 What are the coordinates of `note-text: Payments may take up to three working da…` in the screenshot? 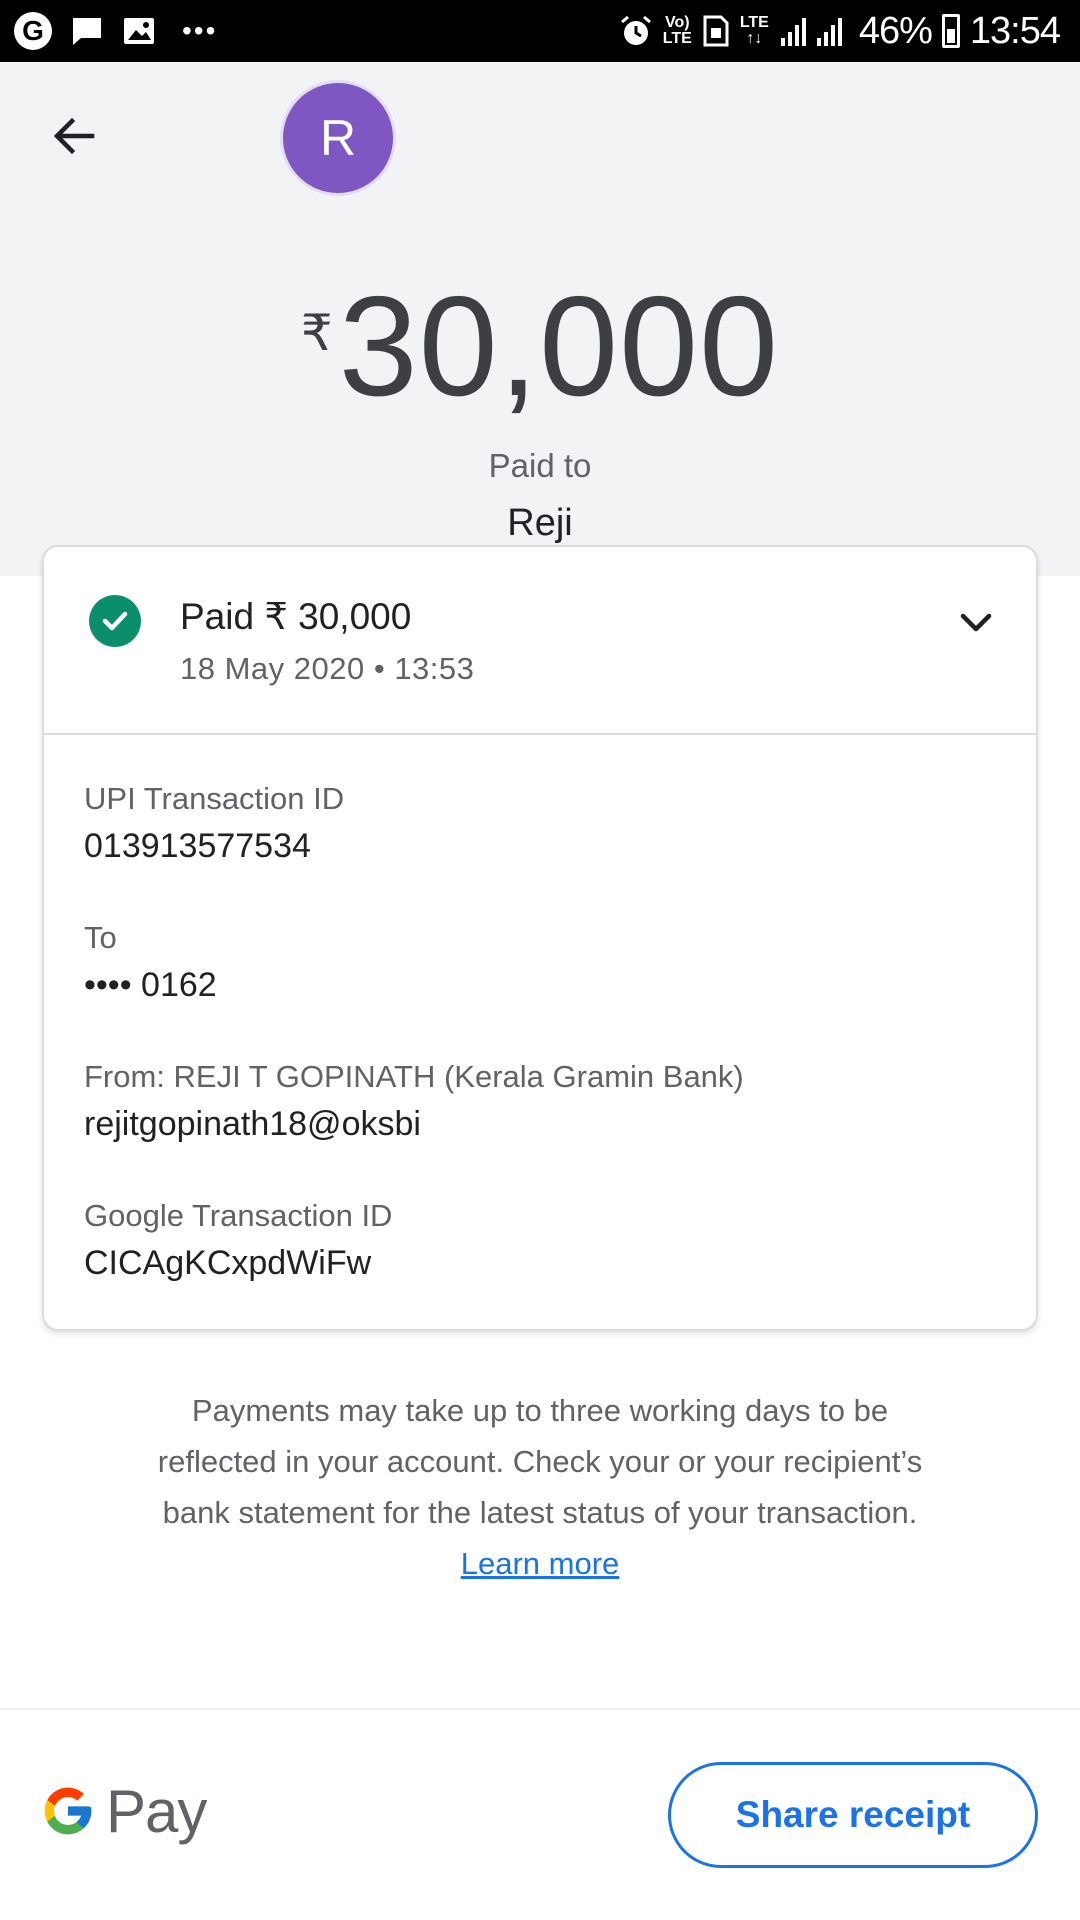 It's located at (540, 1461).